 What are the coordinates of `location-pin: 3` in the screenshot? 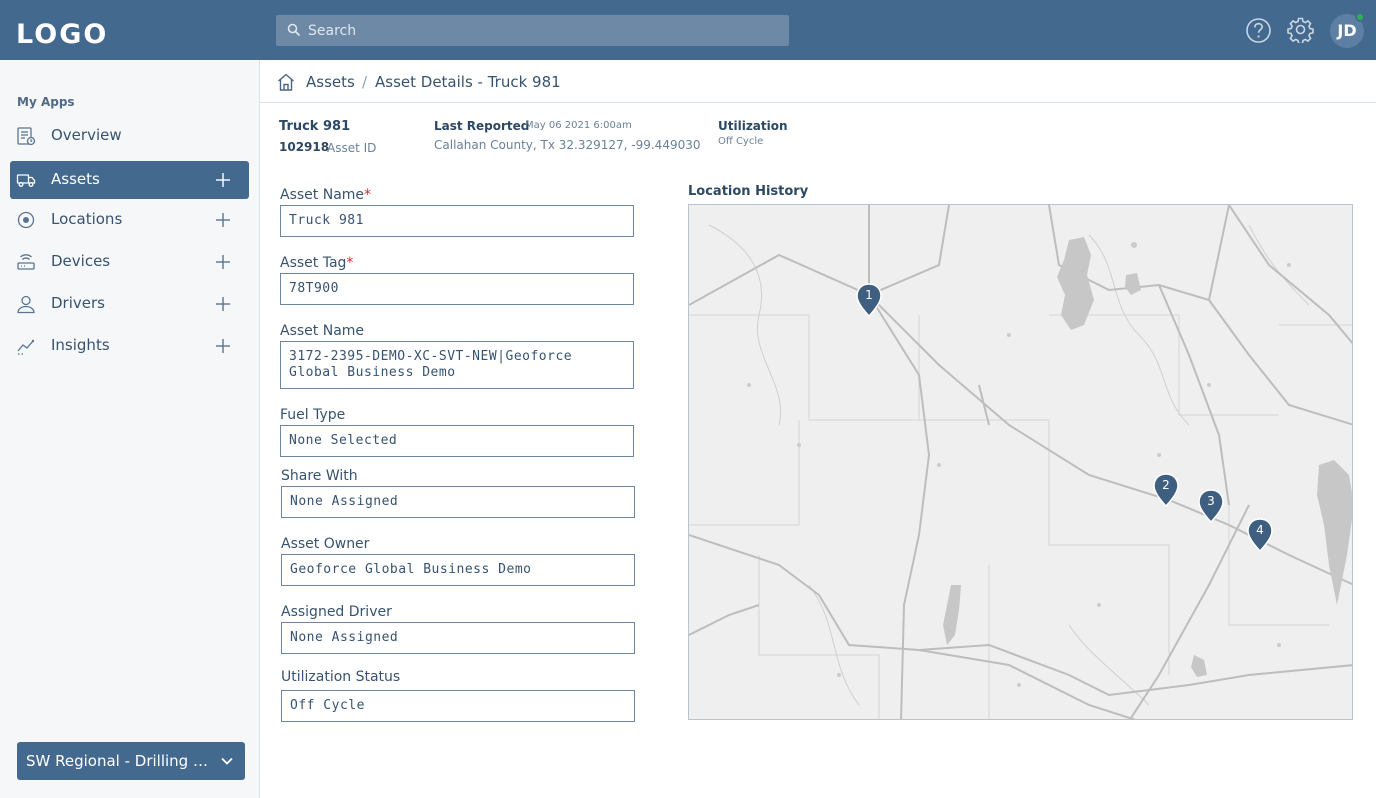 It's located at (1211, 506).